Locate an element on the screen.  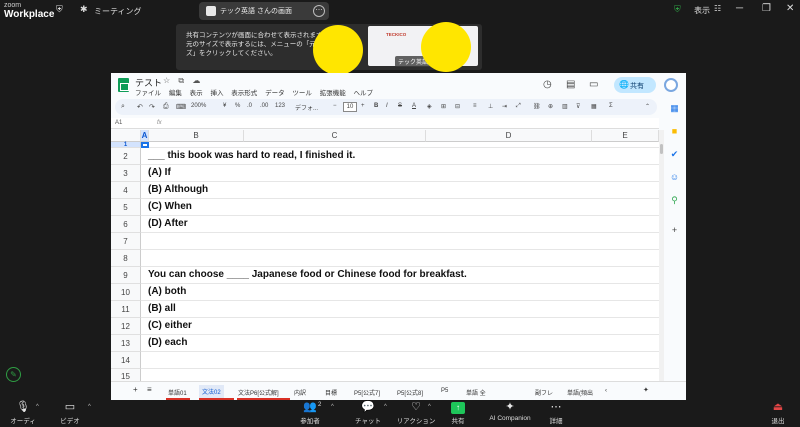
maps-icon: ⚲ is located at coordinates (674, 200).